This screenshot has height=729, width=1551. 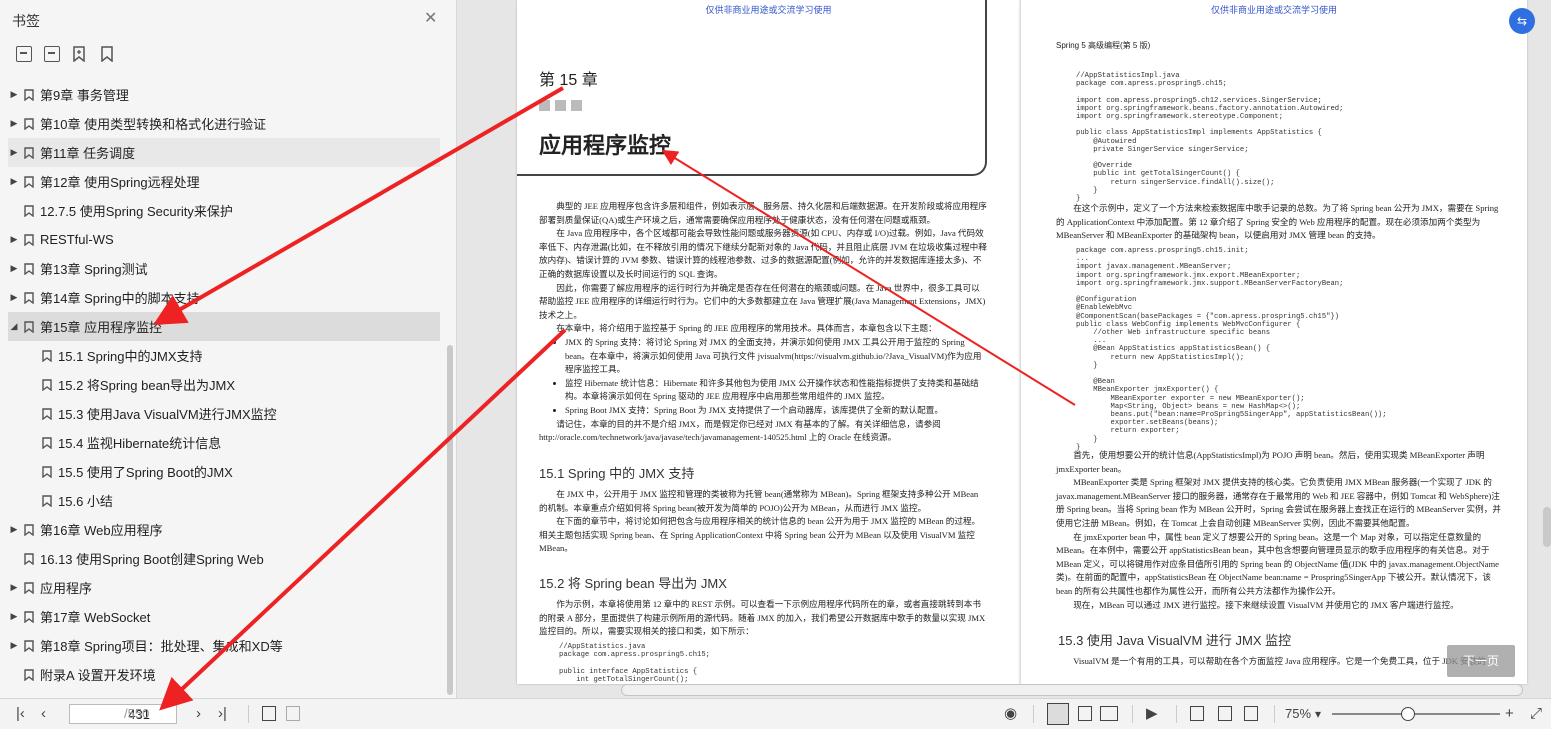 What do you see at coordinates (224, 616) in the screenshot?
I see `bookmark-item: ▶ 第17章 WebSocket` at bounding box center [224, 616].